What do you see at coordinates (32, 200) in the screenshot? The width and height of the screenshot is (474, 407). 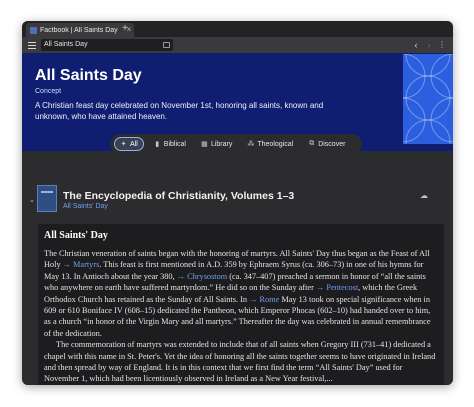 I see `chevron-down-icon: ⌄` at bounding box center [32, 200].